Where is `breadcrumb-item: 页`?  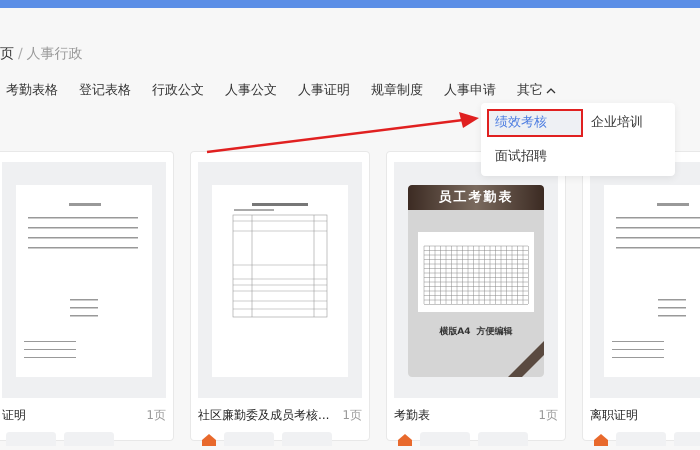 breadcrumb-item: 页 is located at coordinates (7, 54).